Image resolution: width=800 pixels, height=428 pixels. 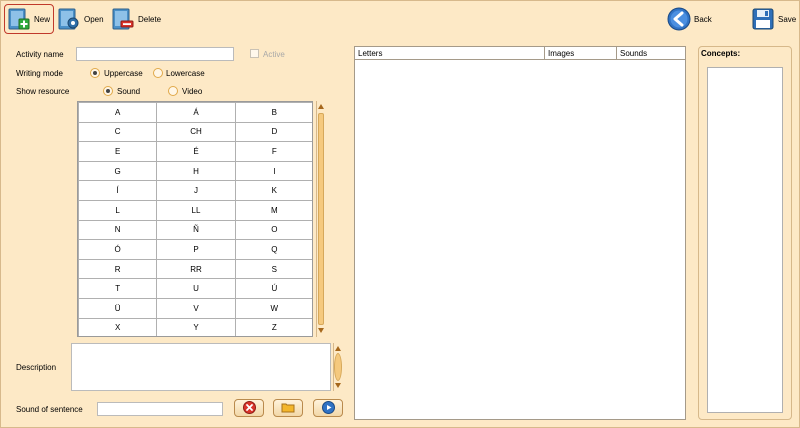 I want to click on active-checkbox, so click(x=254, y=53).